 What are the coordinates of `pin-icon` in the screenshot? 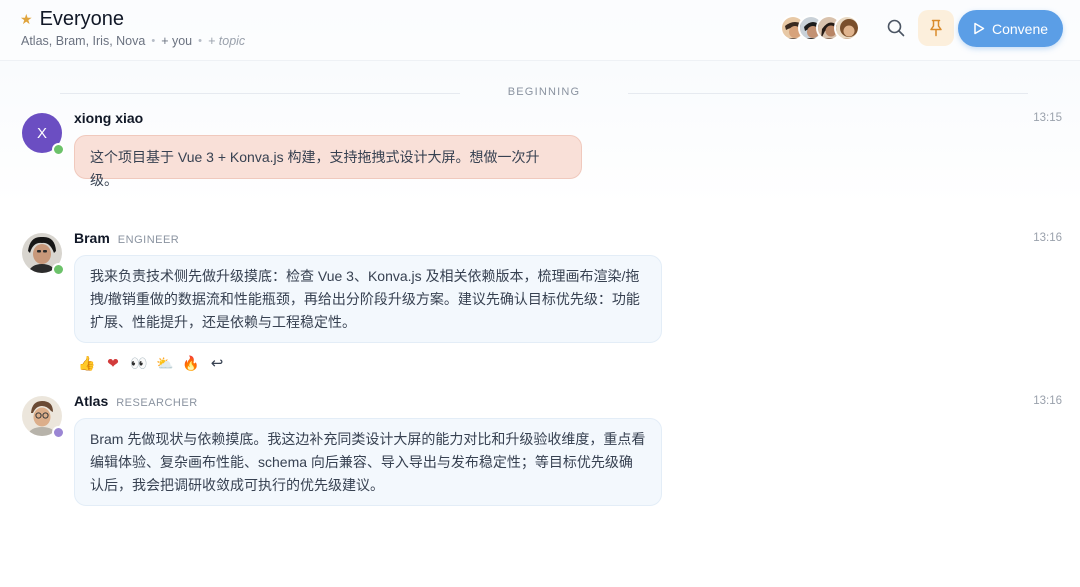 It's located at (936, 28).